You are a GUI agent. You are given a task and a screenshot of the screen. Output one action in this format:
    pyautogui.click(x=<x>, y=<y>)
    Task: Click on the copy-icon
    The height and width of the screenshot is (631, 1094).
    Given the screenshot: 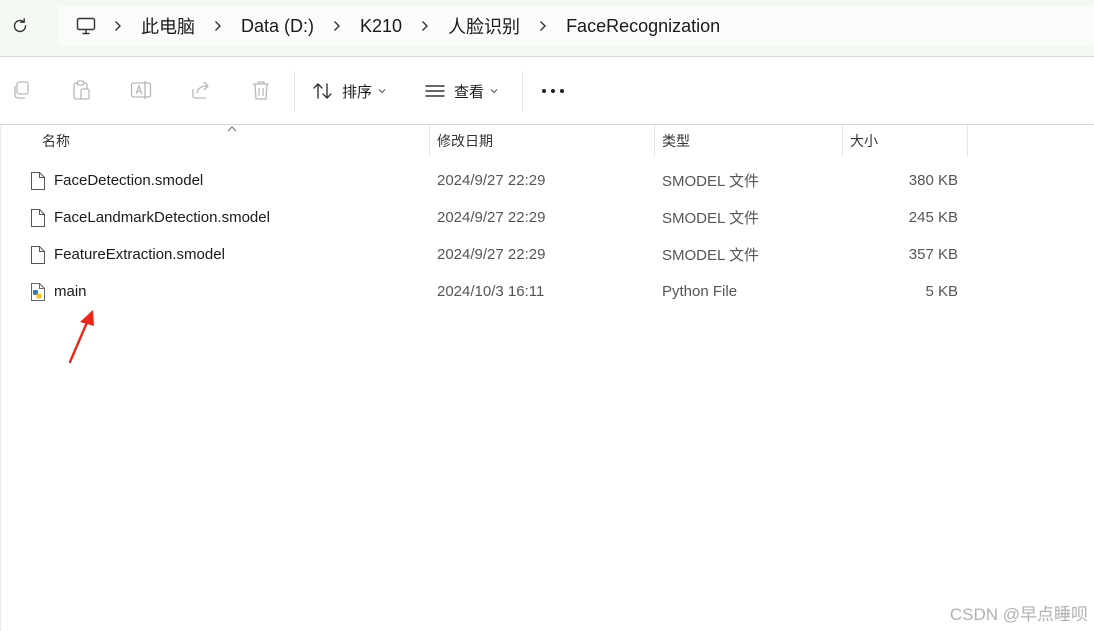 What is the action you would take?
    pyautogui.click(x=21, y=90)
    